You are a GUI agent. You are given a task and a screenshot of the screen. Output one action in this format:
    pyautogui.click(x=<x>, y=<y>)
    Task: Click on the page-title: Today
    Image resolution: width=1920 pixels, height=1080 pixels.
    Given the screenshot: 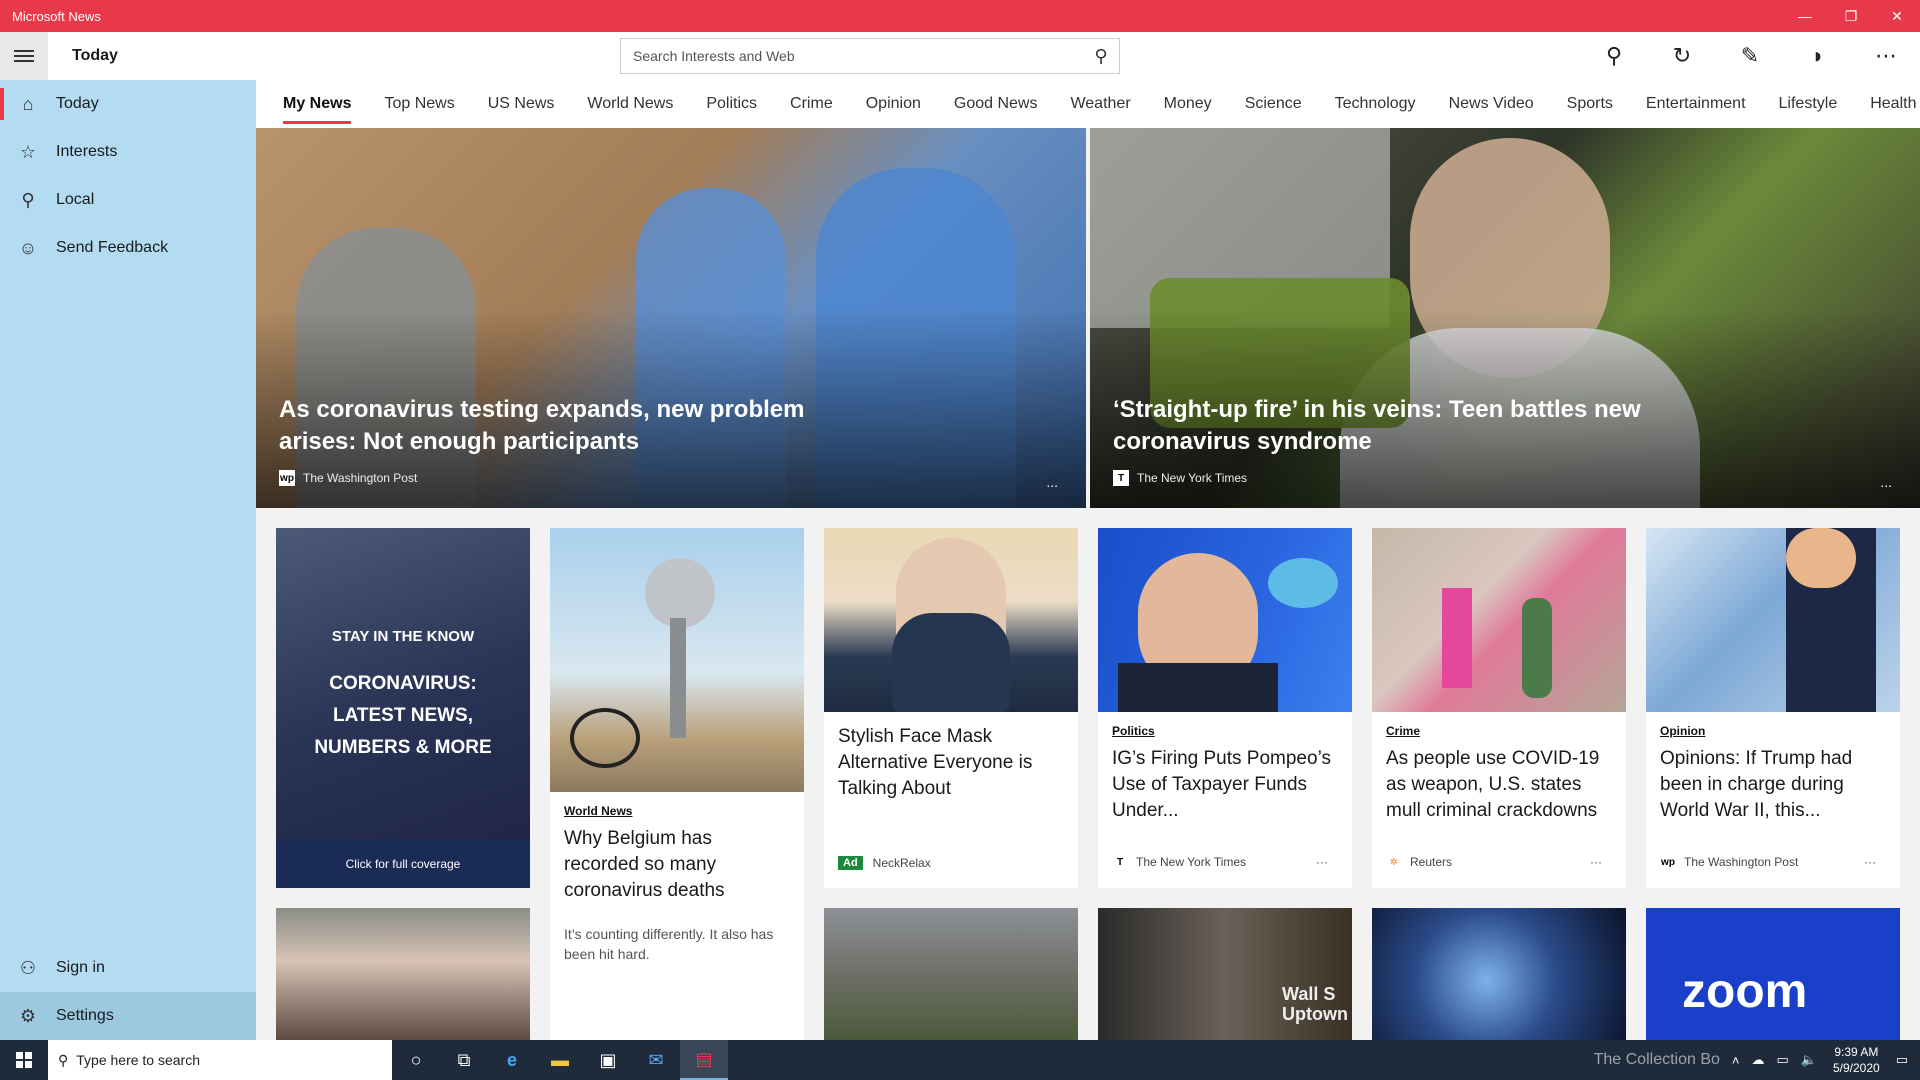 What is the action you would take?
    pyautogui.click(x=95, y=55)
    